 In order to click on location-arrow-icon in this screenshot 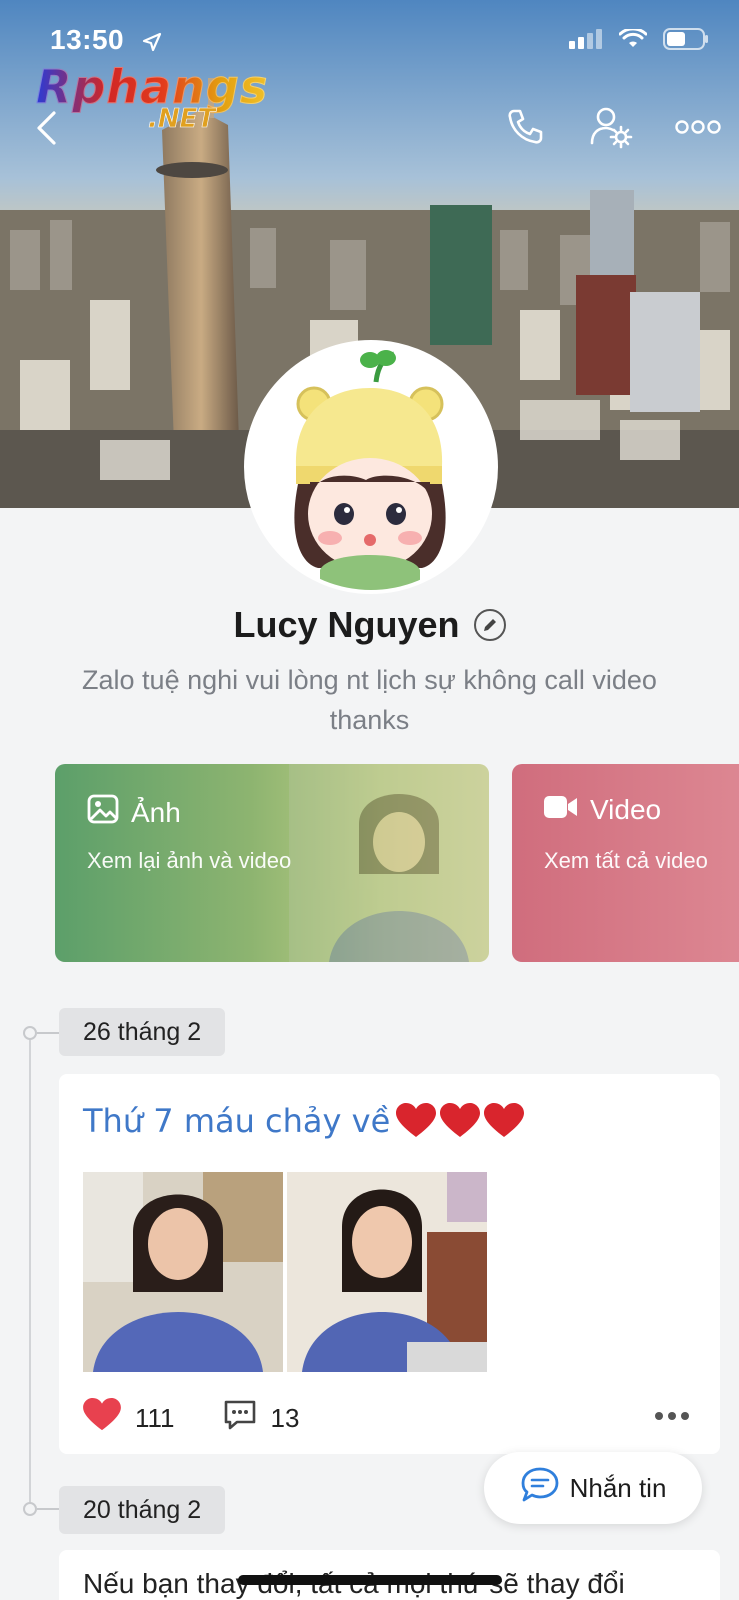, I will do `click(152, 42)`.